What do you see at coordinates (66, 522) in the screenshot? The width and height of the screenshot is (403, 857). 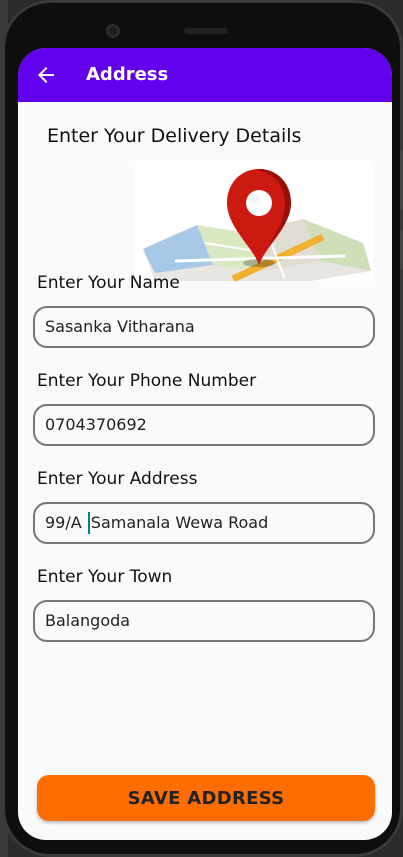 I see `address-value-before-cursor: 99/A` at bounding box center [66, 522].